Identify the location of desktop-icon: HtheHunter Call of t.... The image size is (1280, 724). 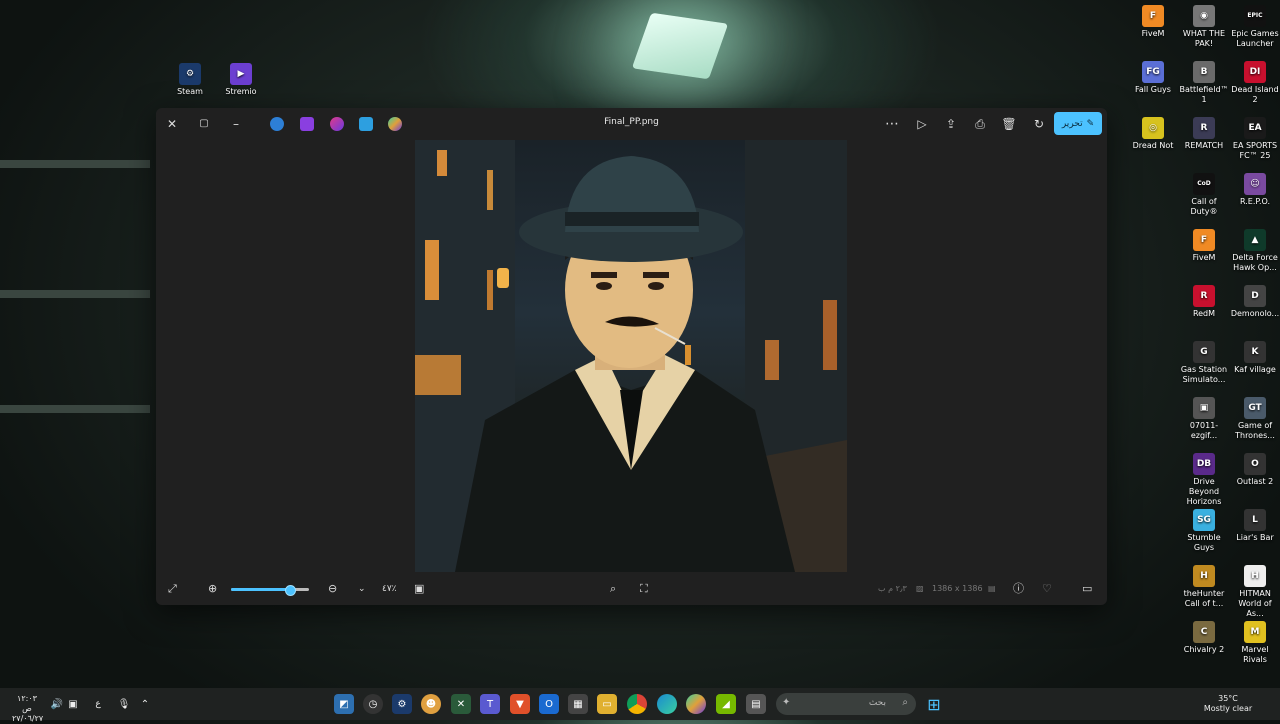
(1204, 587).